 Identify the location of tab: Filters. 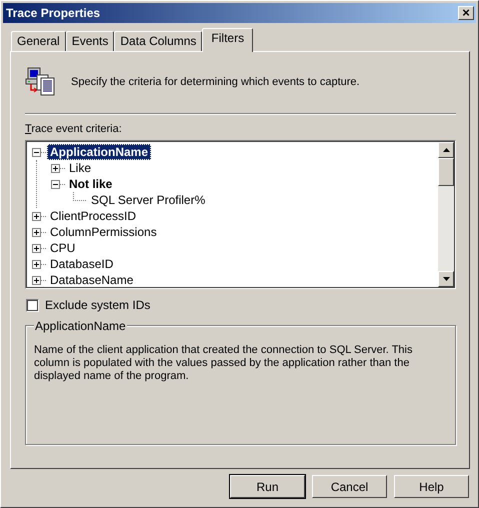
(228, 40).